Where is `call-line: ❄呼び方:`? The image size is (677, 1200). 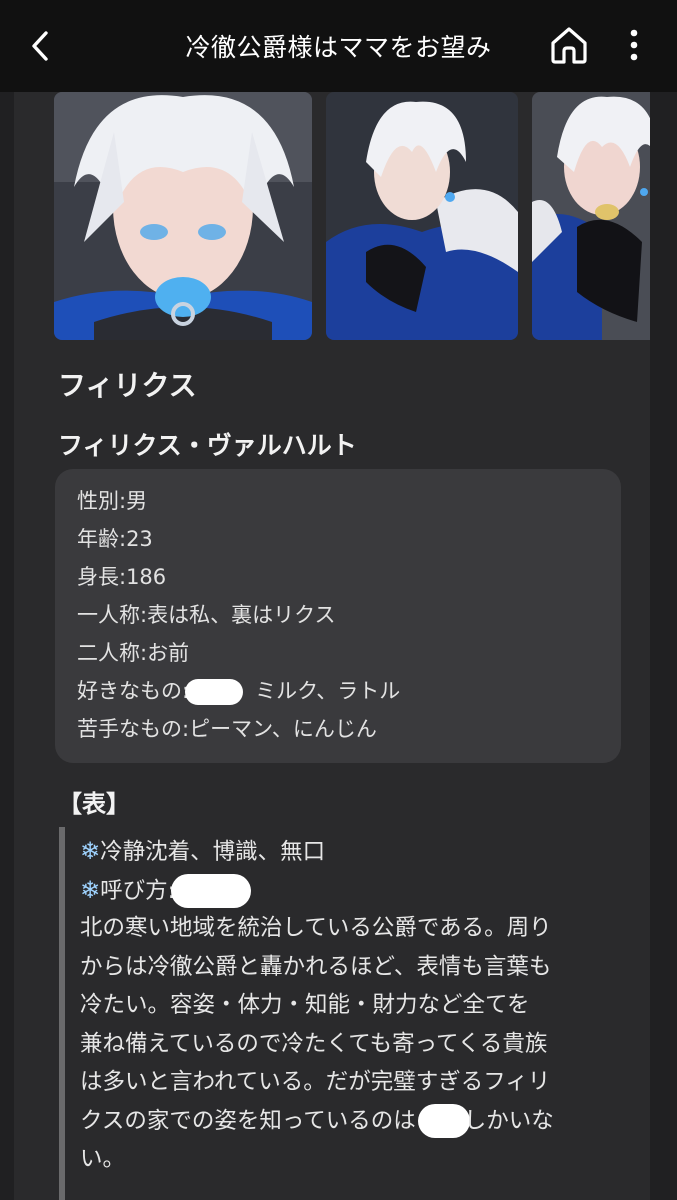
call-line: ❄呼び方: is located at coordinates (365, 890).